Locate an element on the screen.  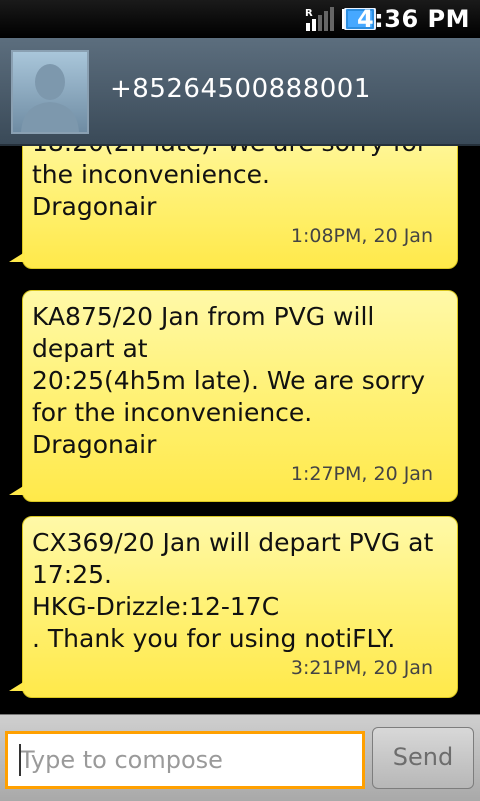
svg-text: R is located at coordinates (309, 13).